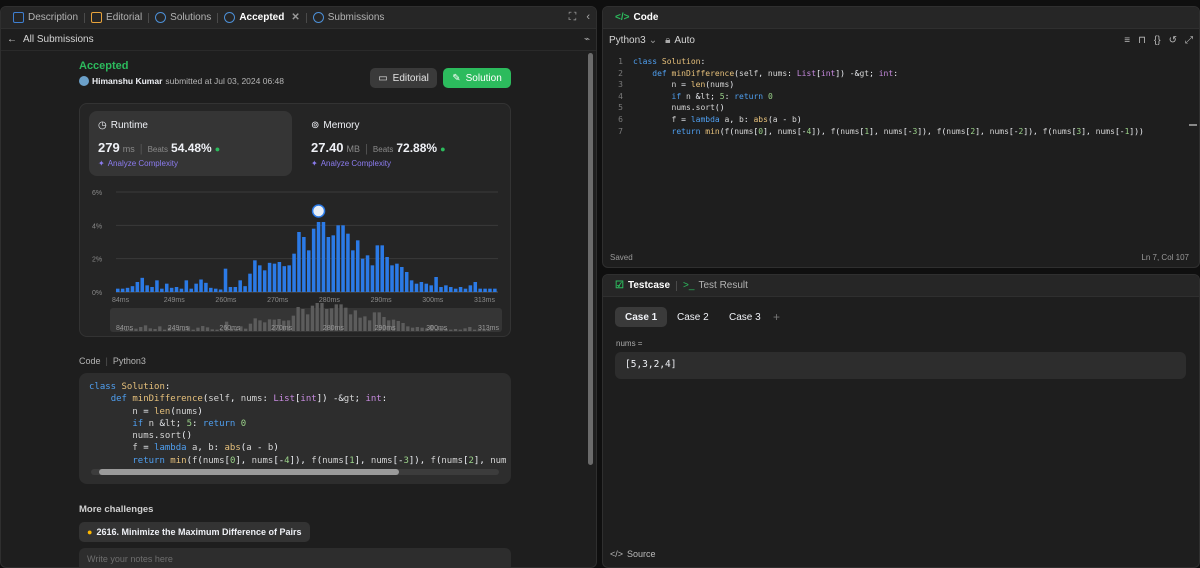 The image size is (1200, 568). I want to click on horizontal-scrollbar, so click(295, 472).